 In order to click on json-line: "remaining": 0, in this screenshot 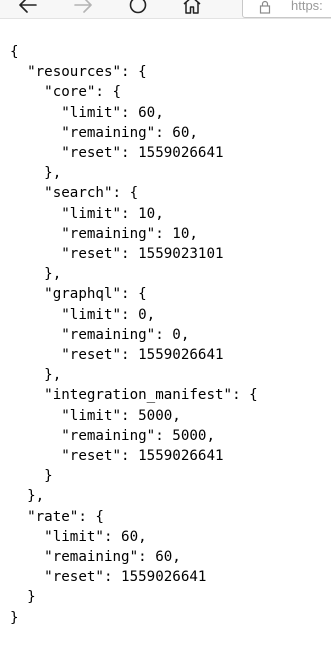, I will do `click(100, 334)`.